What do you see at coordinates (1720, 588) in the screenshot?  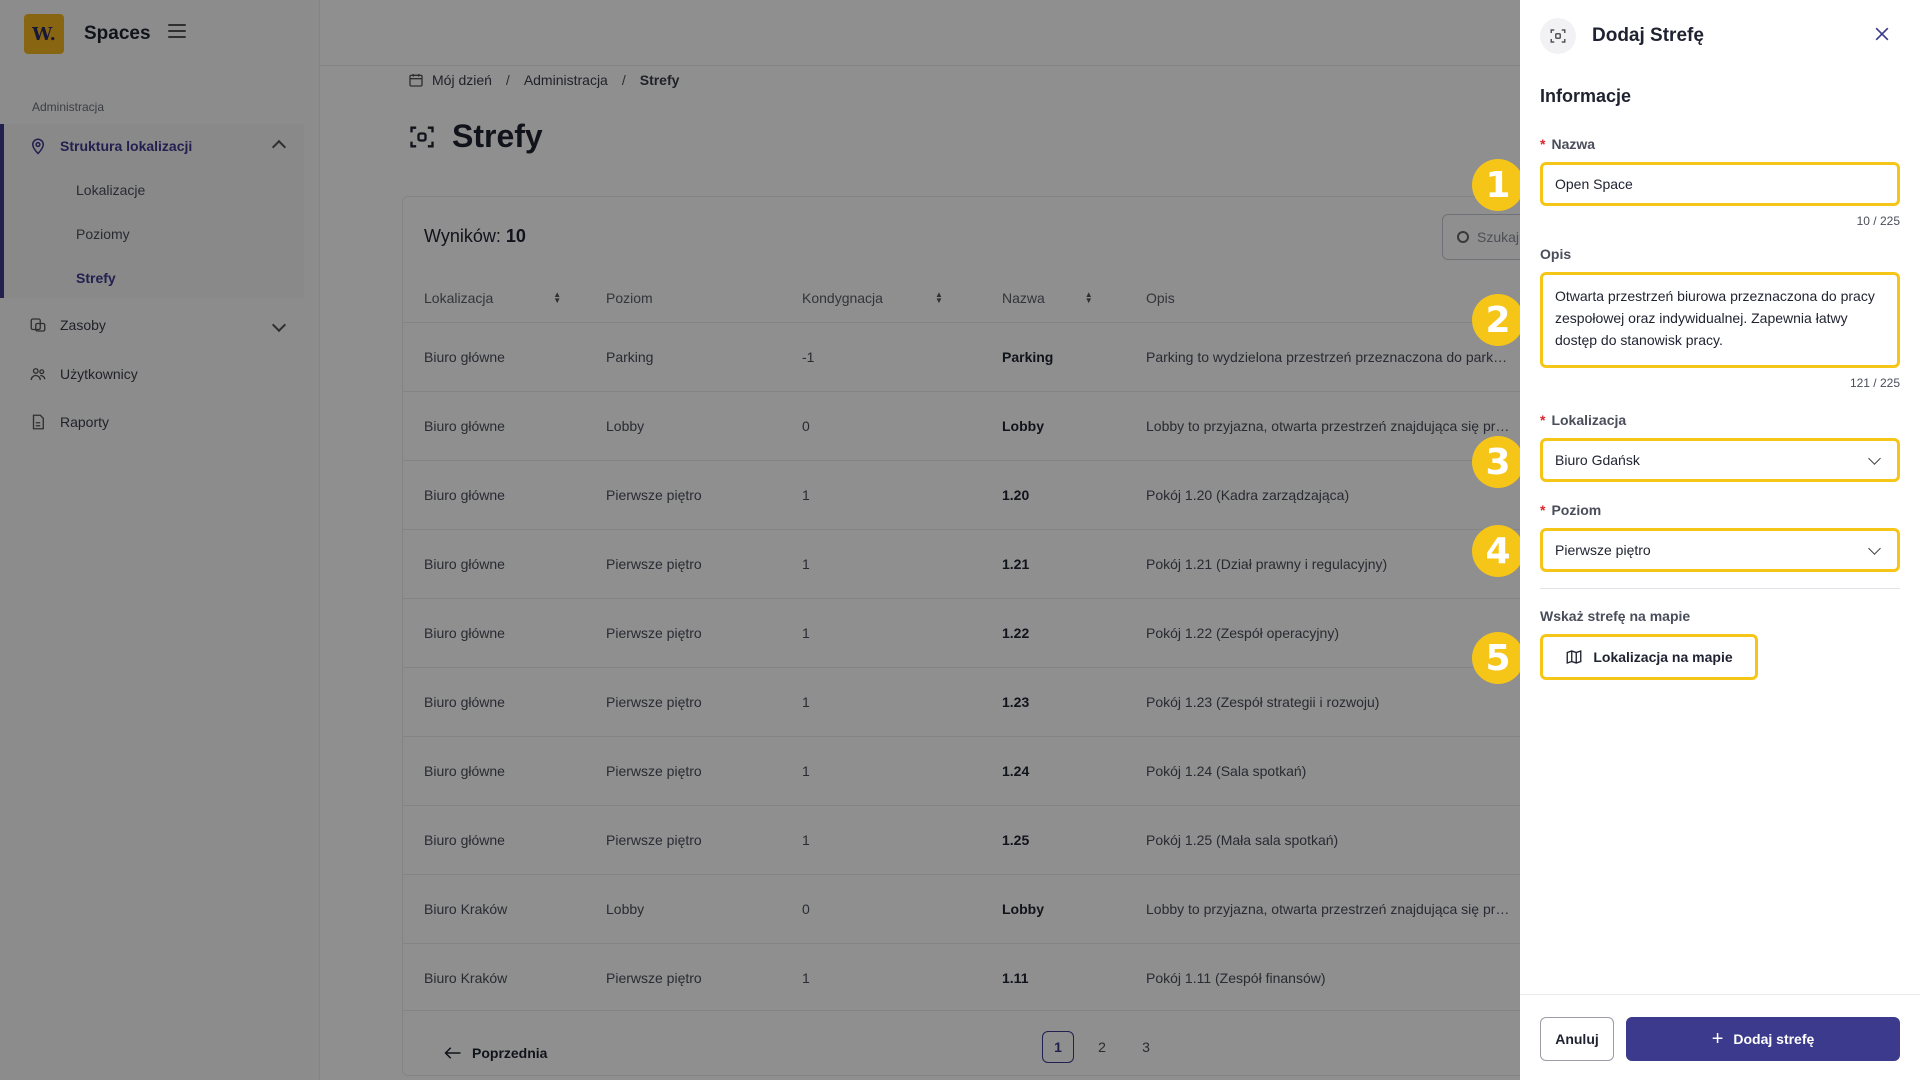 I see `divider` at bounding box center [1720, 588].